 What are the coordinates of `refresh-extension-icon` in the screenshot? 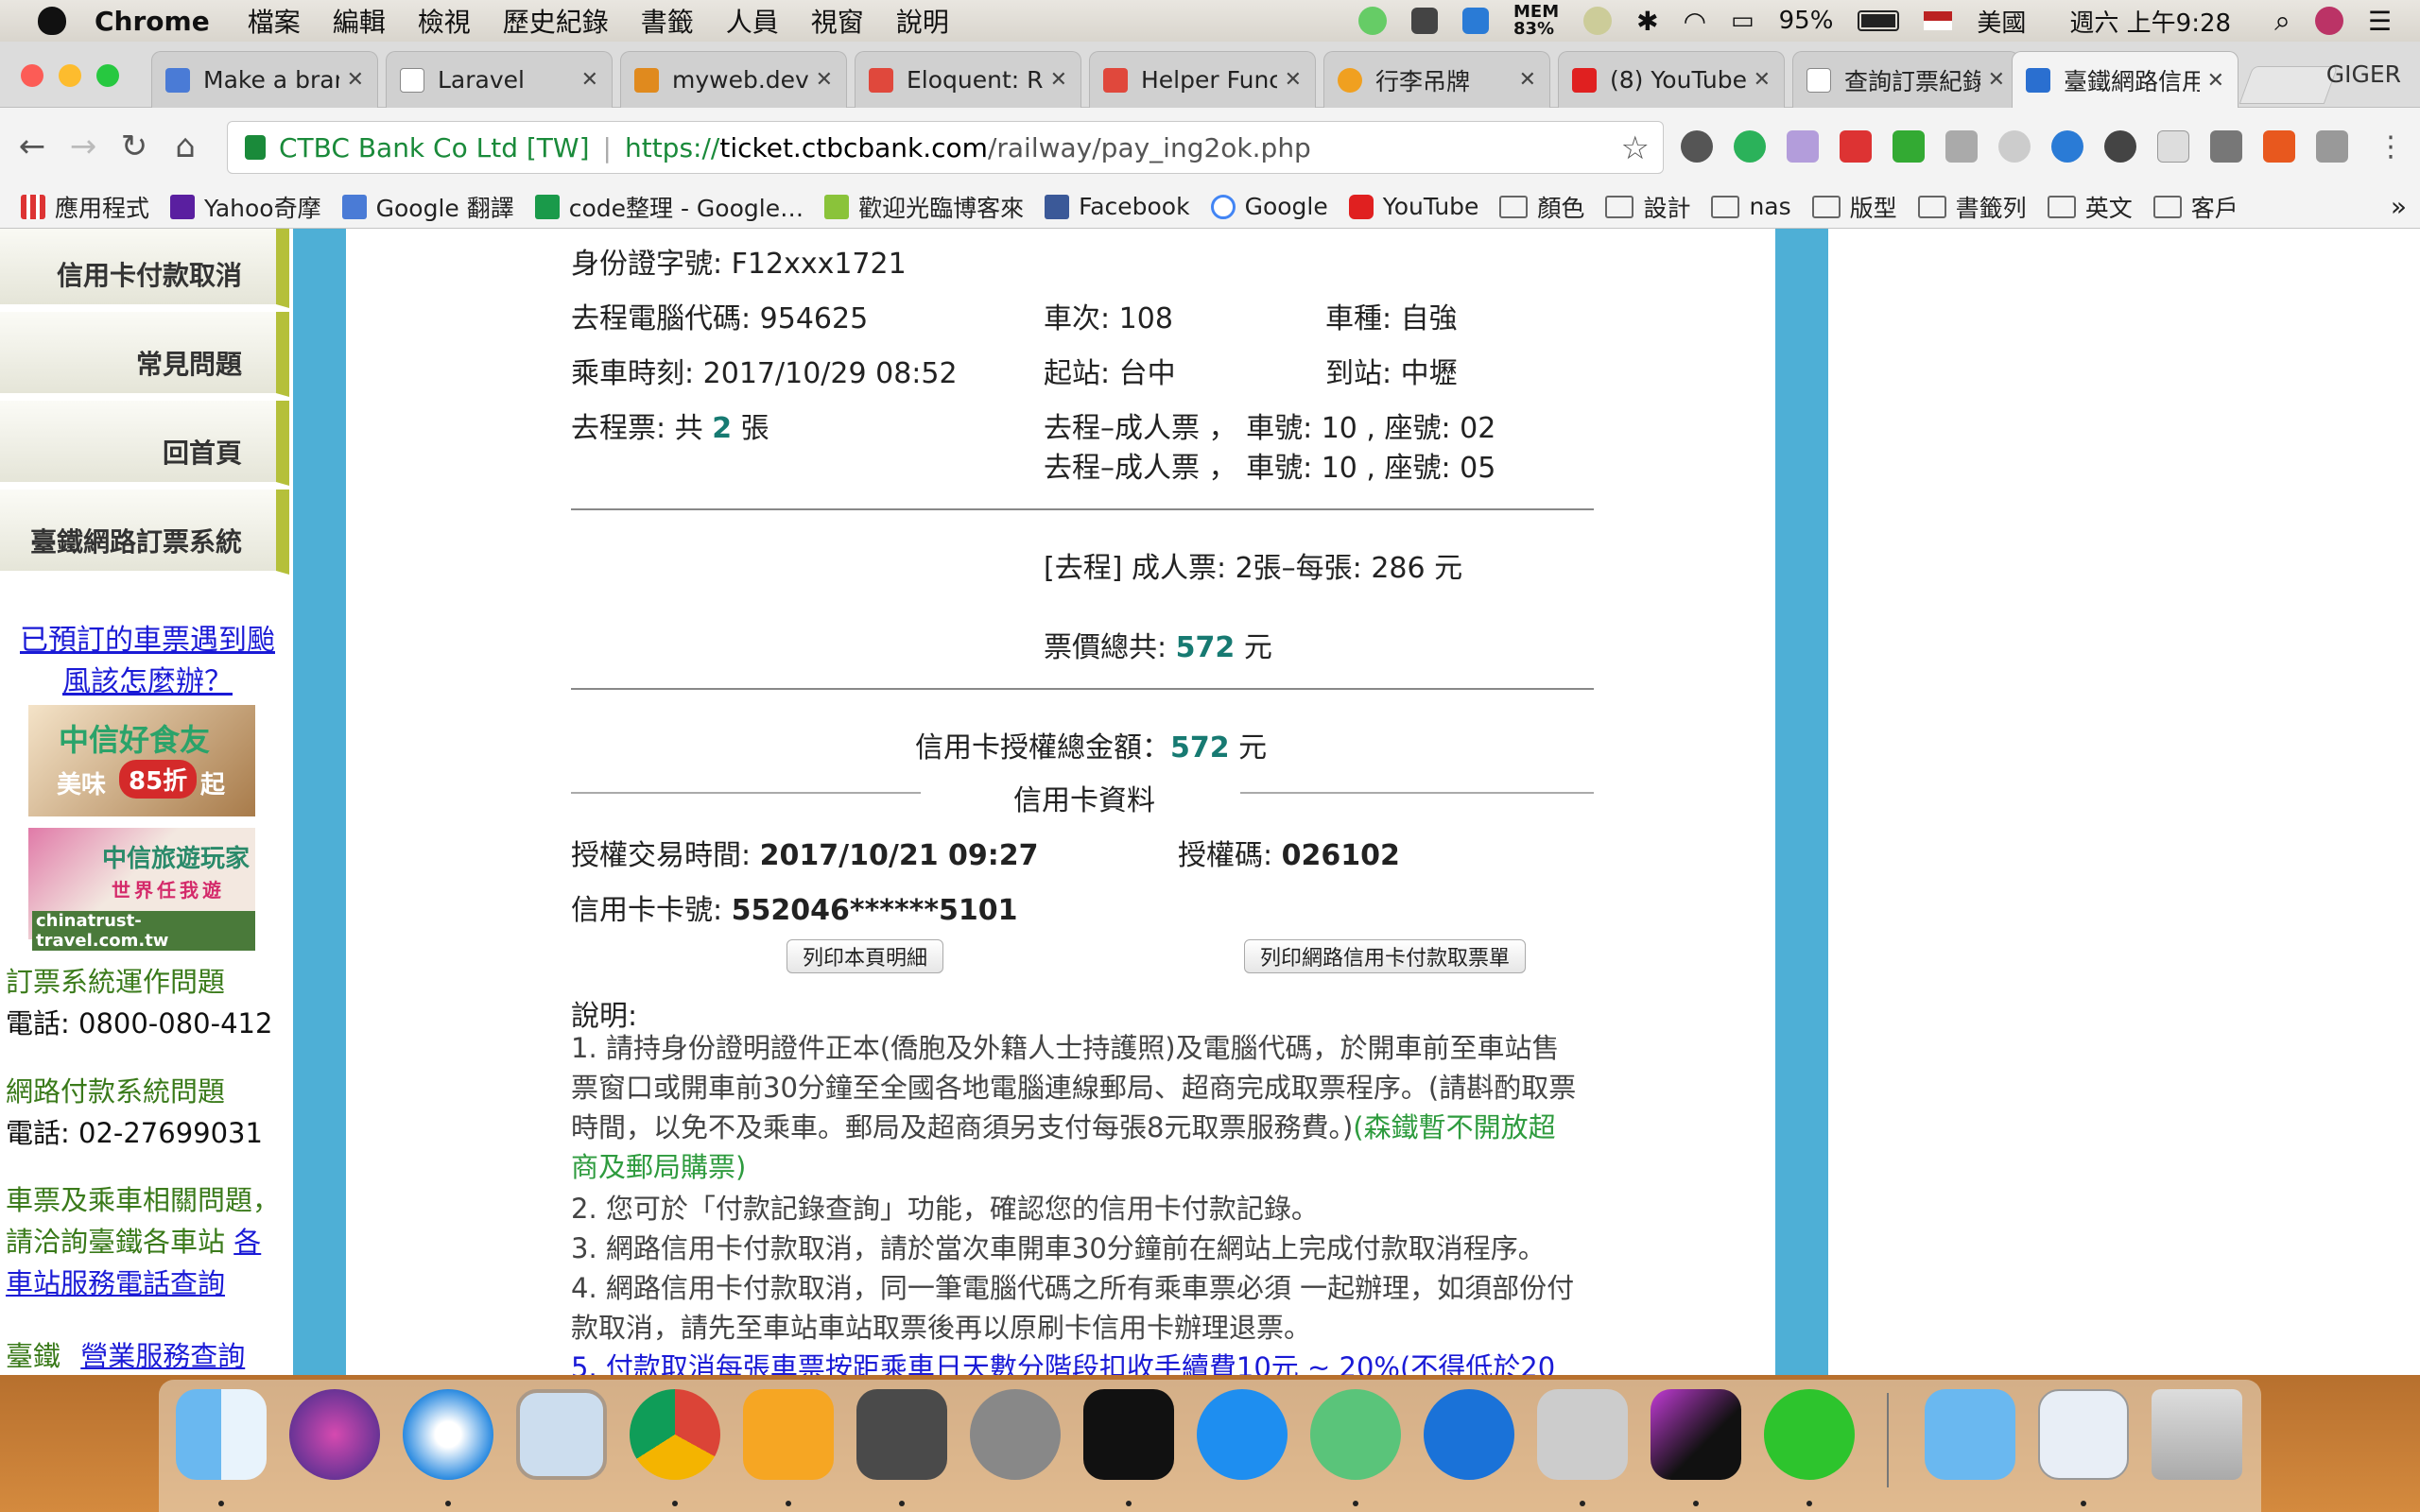 It's located at (1697, 146).